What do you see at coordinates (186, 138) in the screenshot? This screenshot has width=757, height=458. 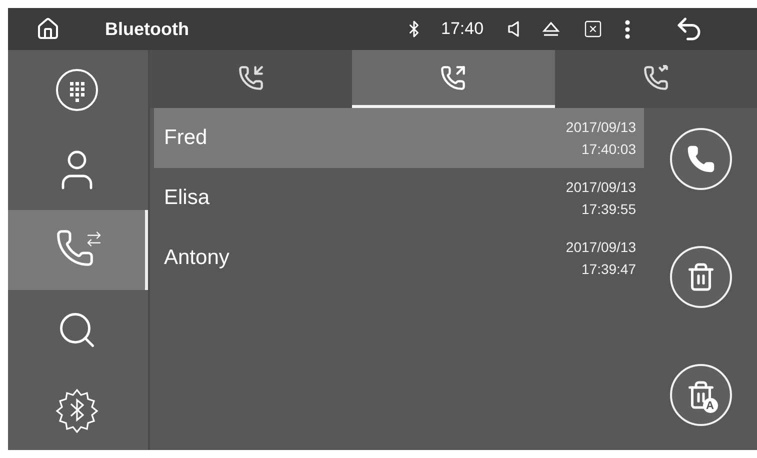 I see `contact-name: Fred` at bounding box center [186, 138].